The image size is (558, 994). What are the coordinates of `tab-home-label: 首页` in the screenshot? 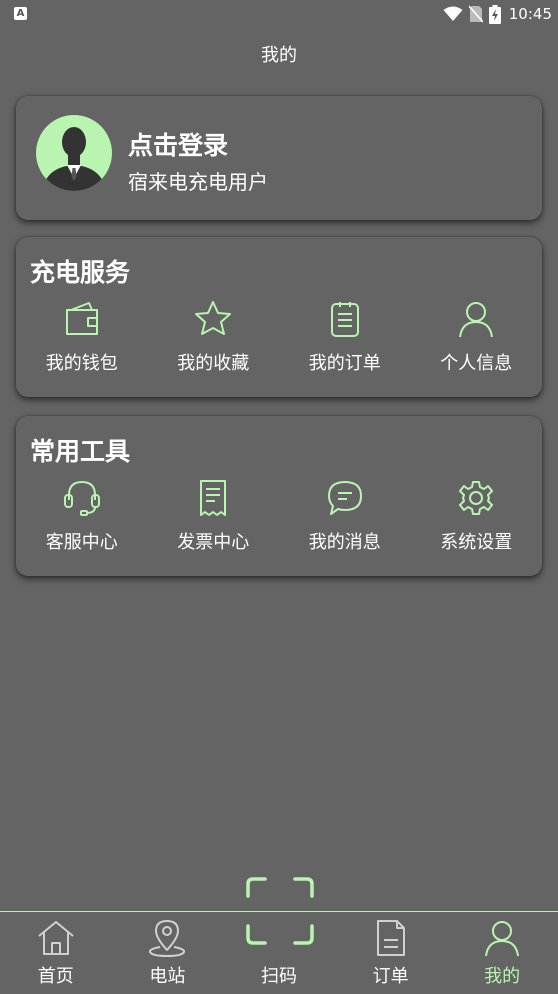 It's located at (55, 976).